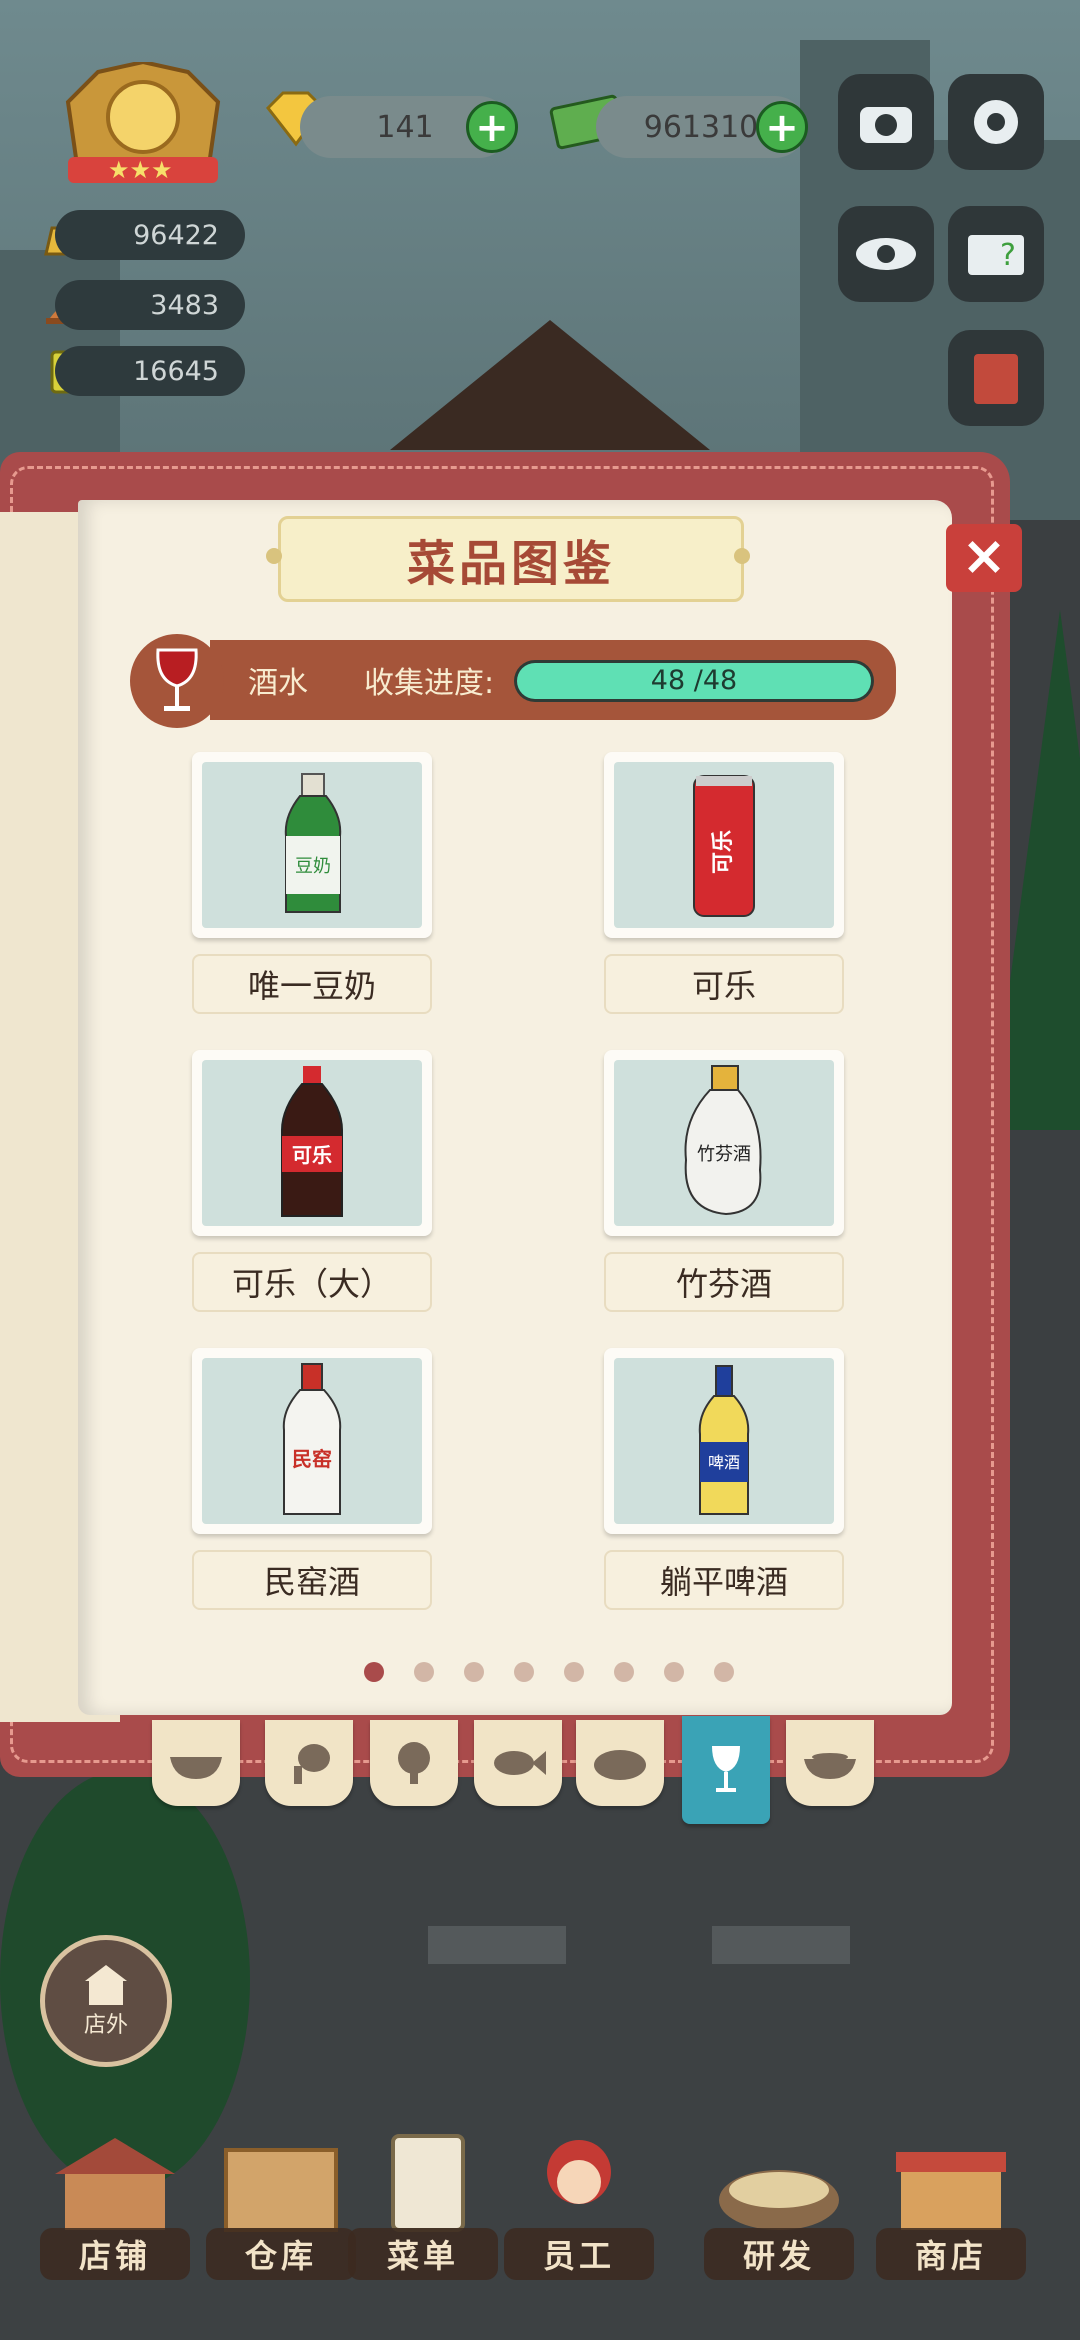 The image size is (1080, 2340). Describe the element at coordinates (779, 2200) in the screenshot. I see `cooking-pot-icon` at that location.